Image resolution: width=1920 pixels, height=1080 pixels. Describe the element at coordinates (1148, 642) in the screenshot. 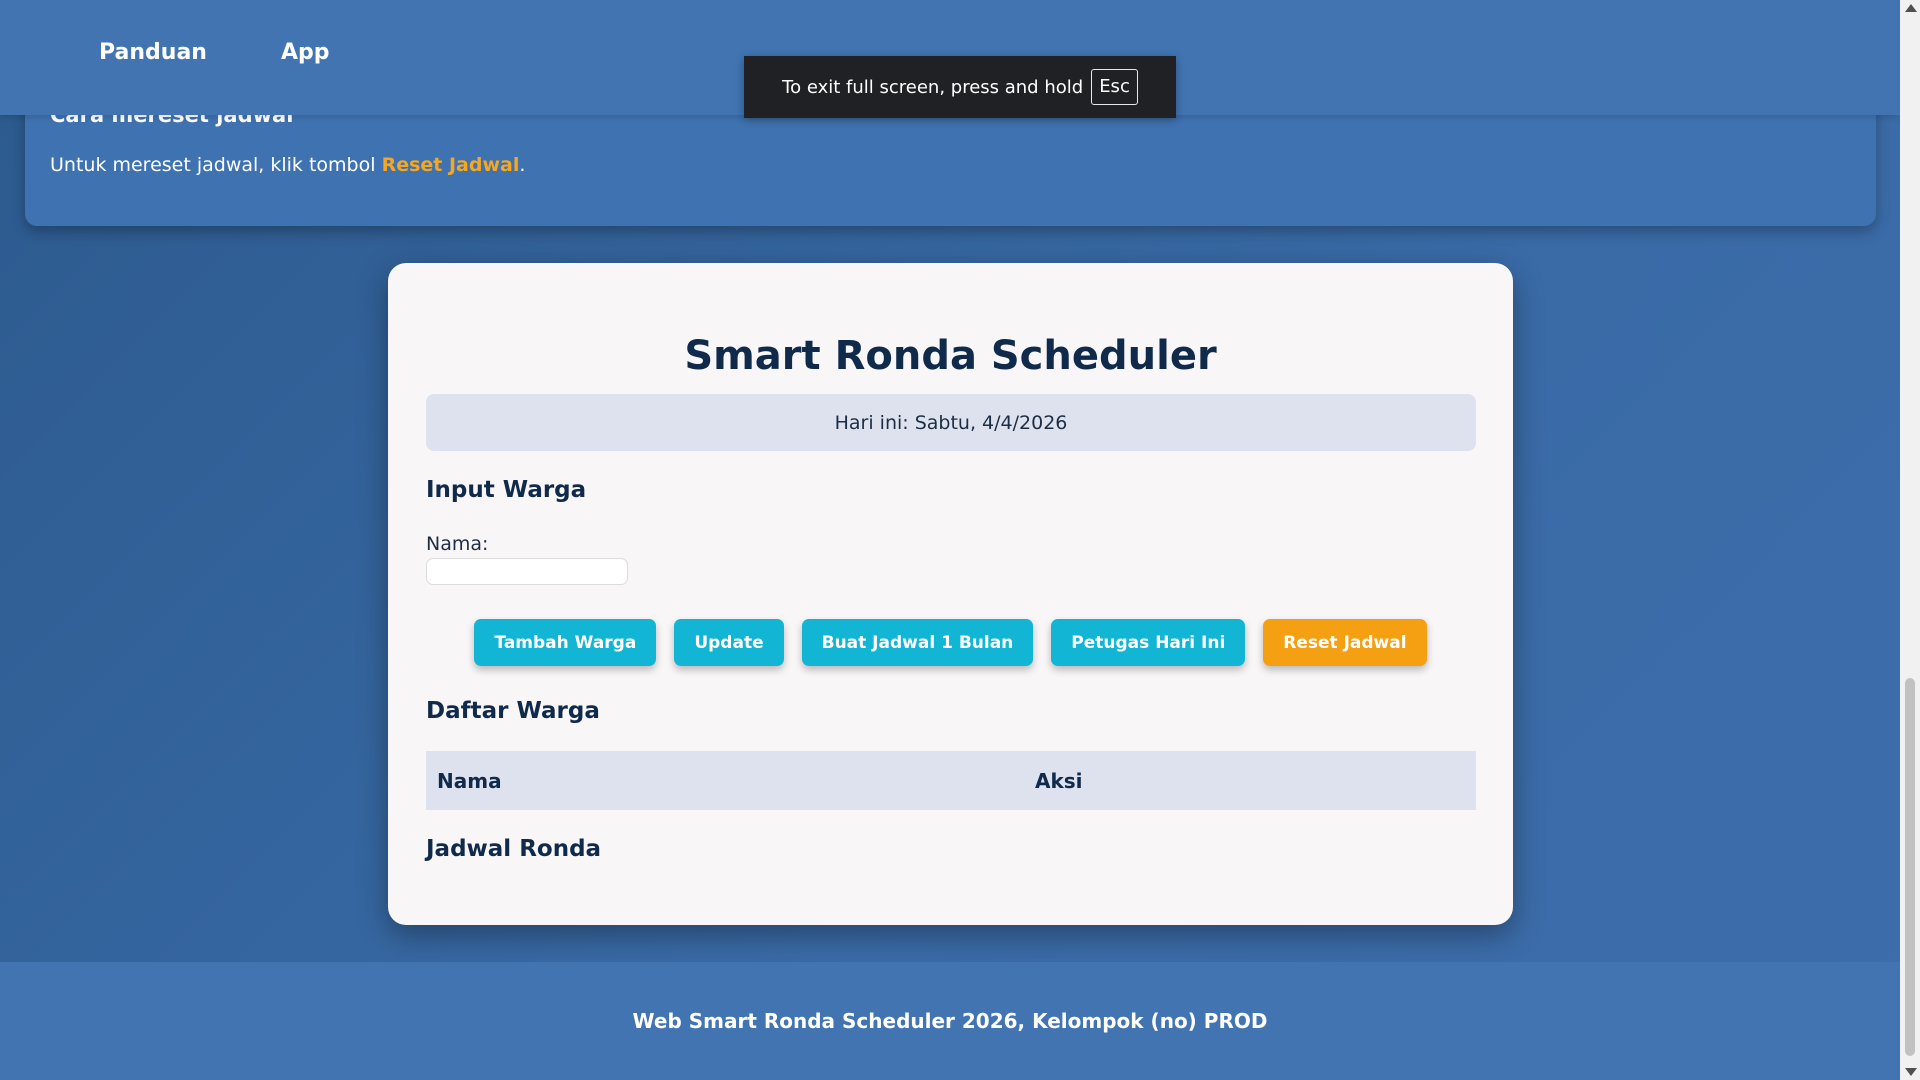

I see `today-officer-button: Petugas Hari Ini` at that location.